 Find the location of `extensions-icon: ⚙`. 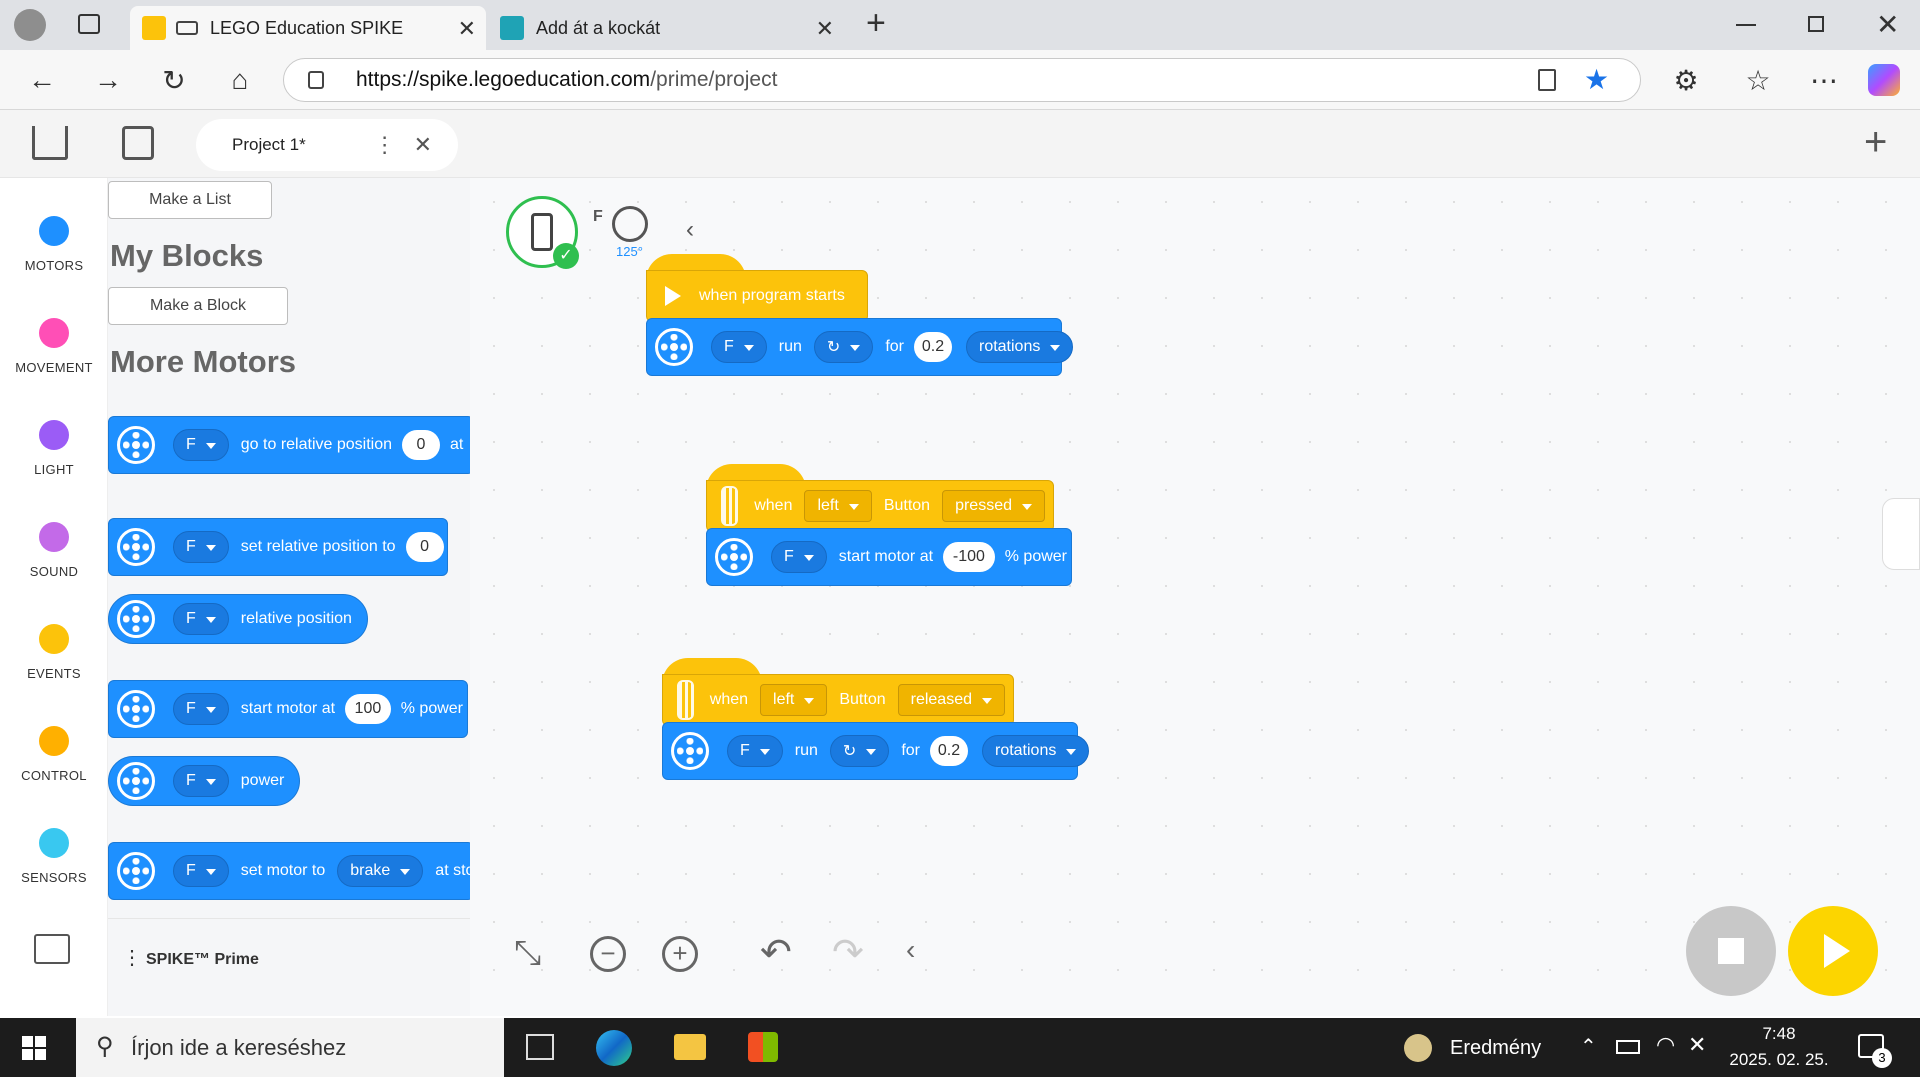

extensions-icon: ⚙ is located at coordinates (1686, 80).